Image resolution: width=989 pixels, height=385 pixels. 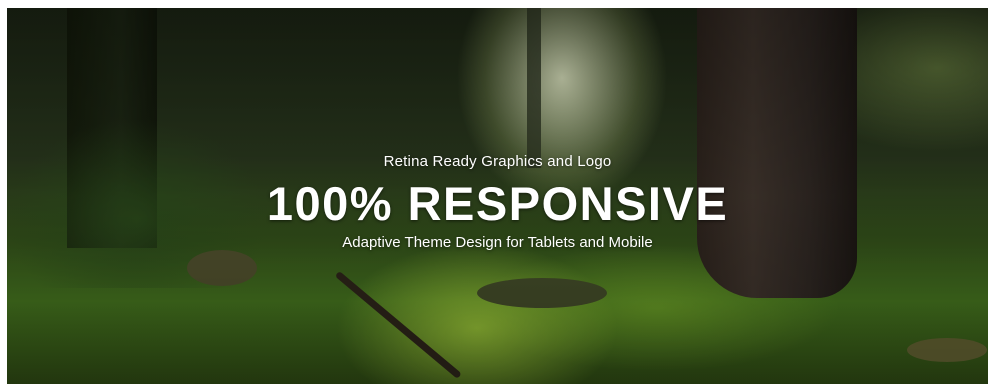 What do you see at coordinates (497, 203) in the screenshot?
I see `hero-headline: 100% RESPONSIVE` at bounding box center [497, 203].